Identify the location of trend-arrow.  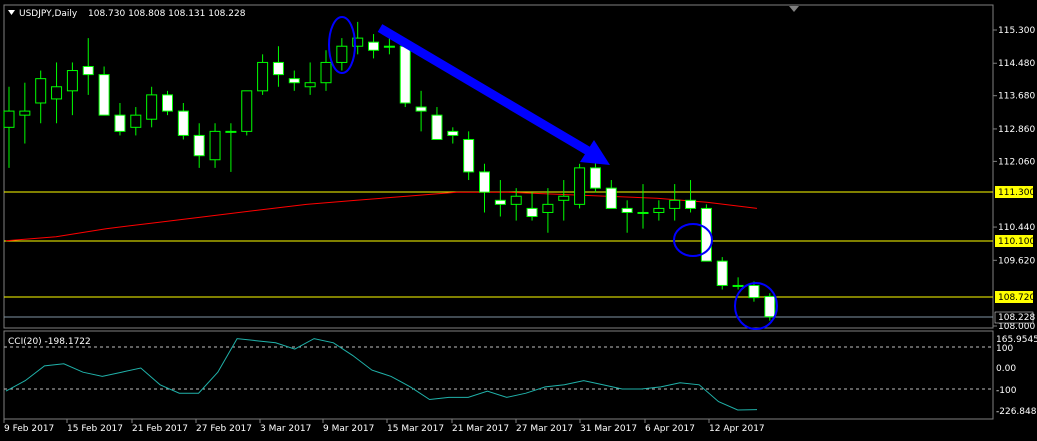
(493, 94).